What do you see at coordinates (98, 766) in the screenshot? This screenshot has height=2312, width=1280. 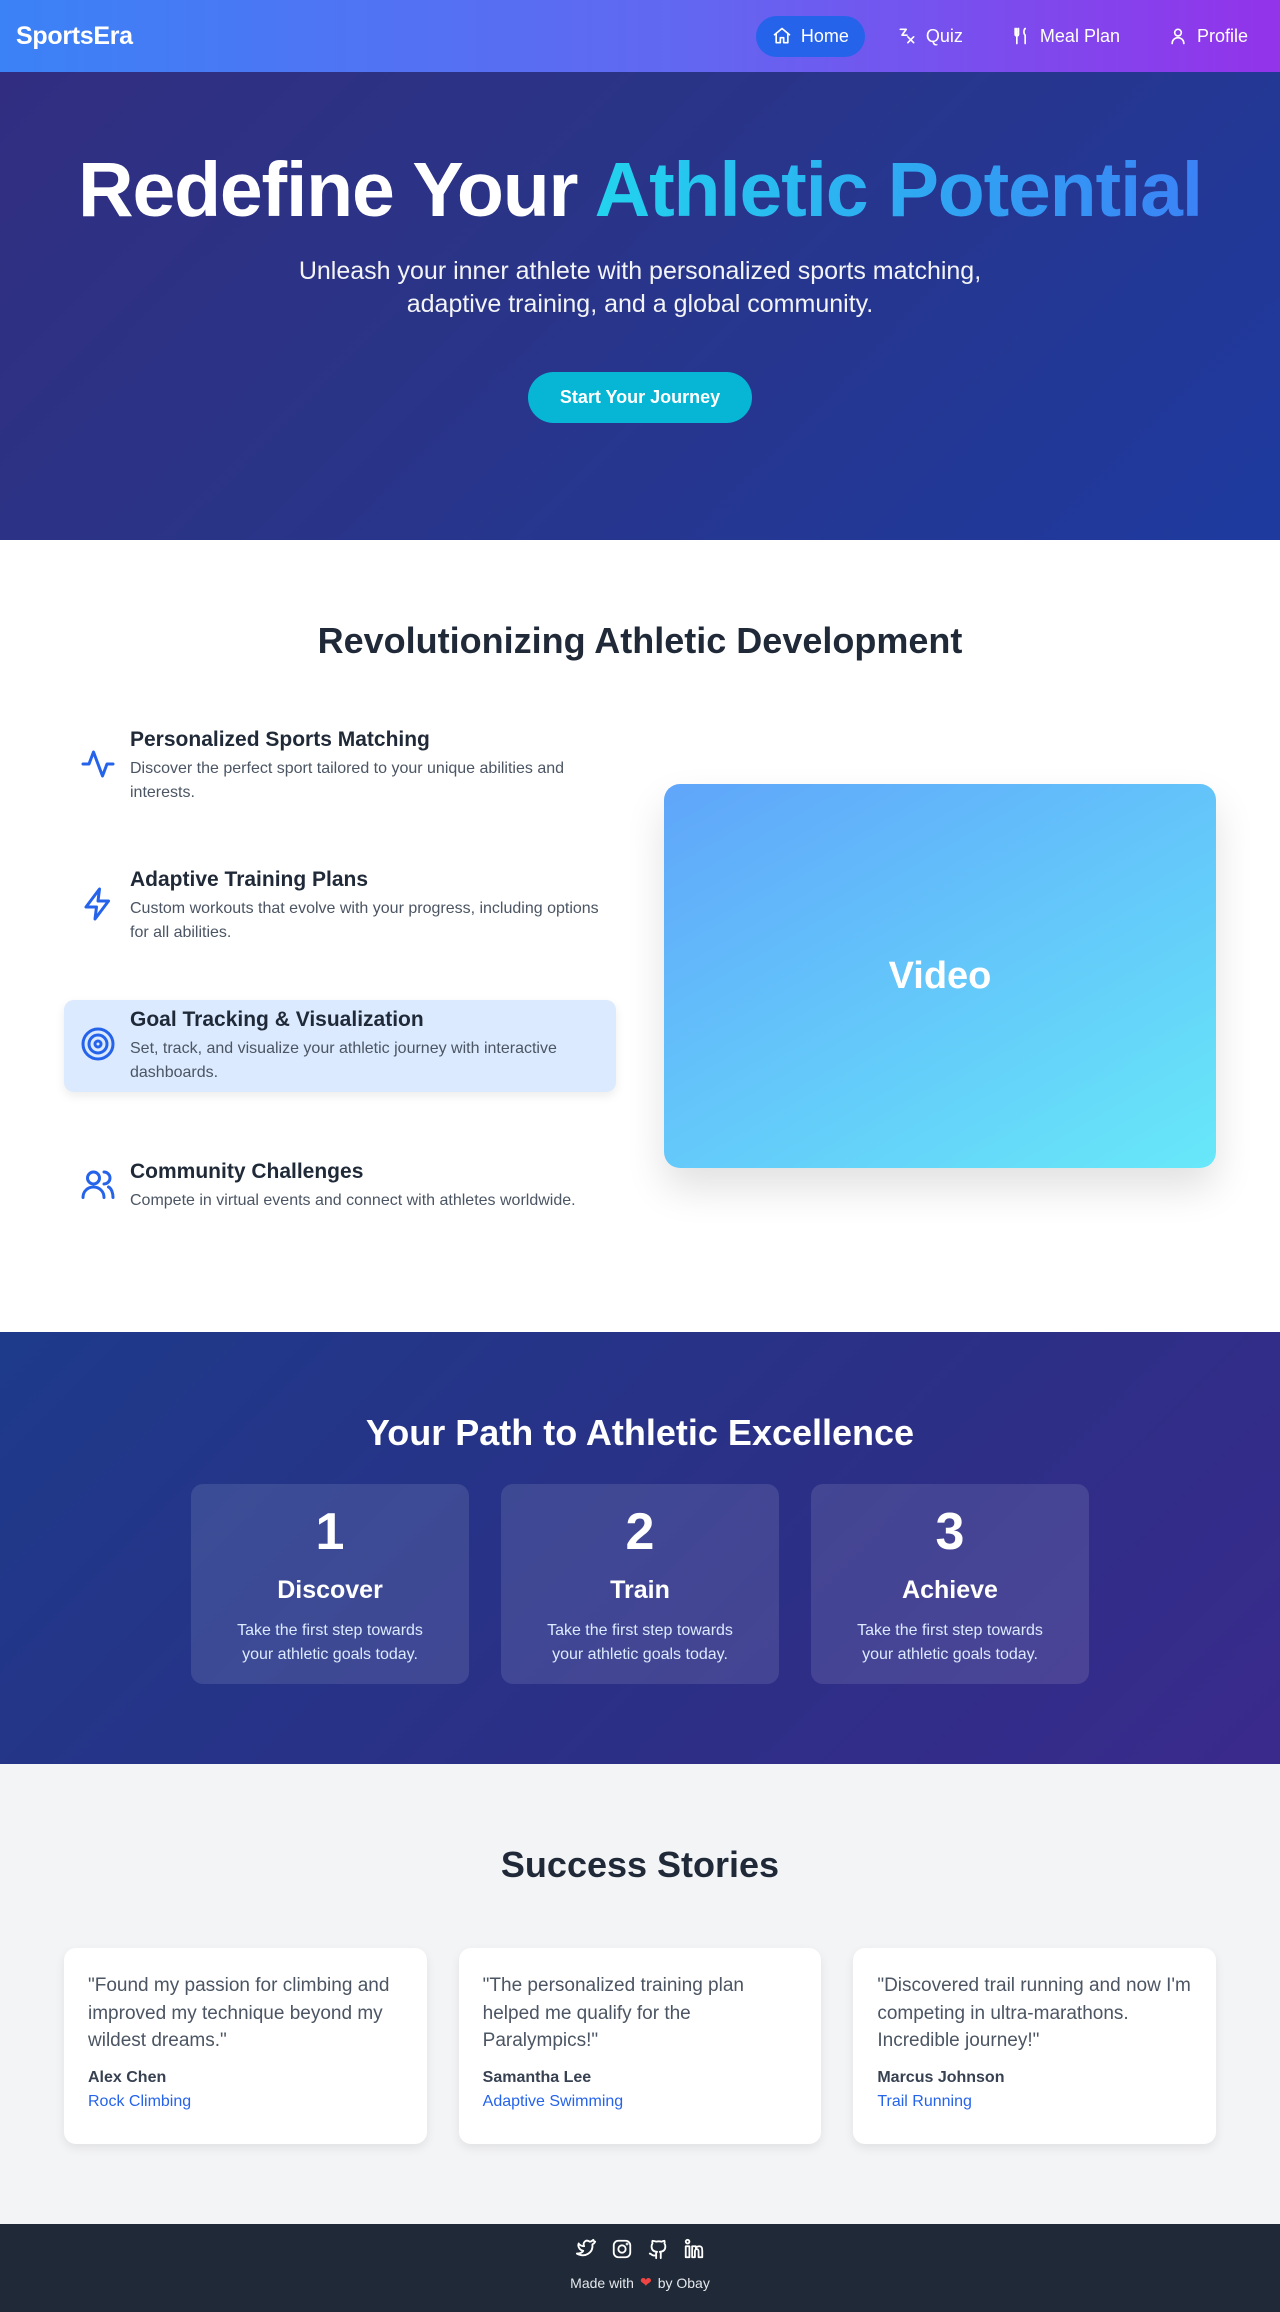 I see `activity-icon` at bounding box center [98, 766].